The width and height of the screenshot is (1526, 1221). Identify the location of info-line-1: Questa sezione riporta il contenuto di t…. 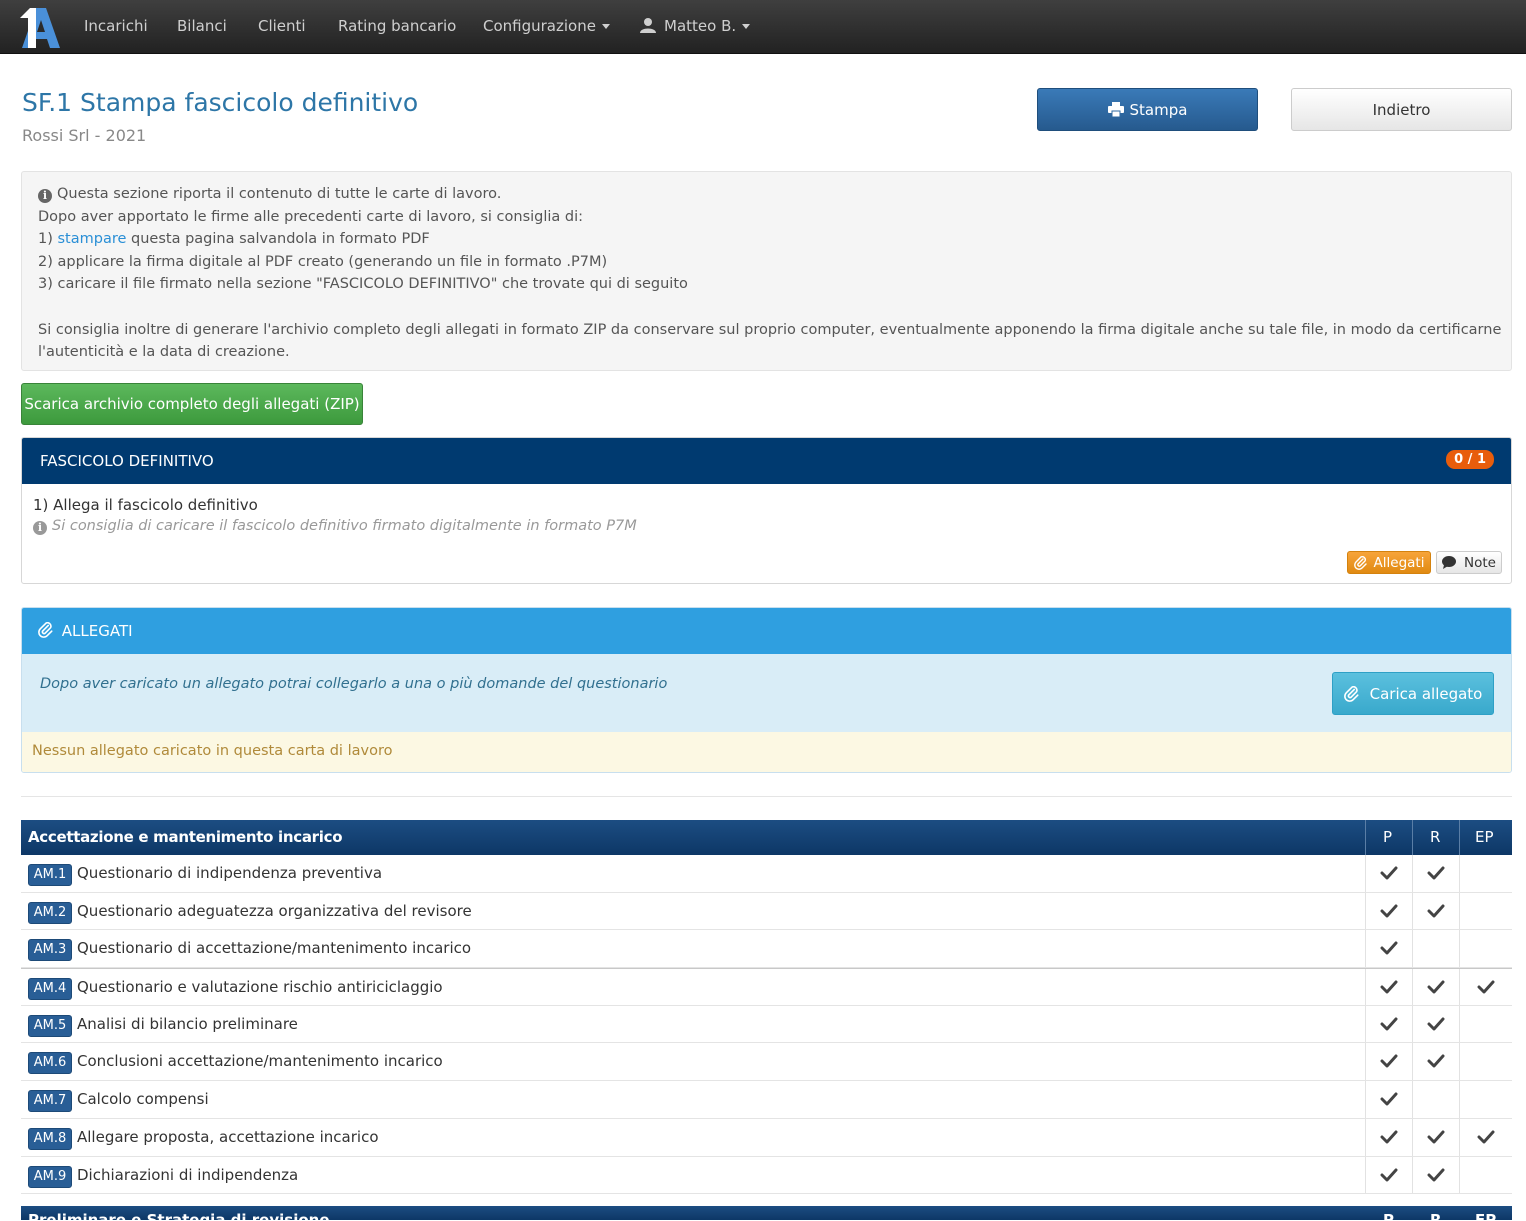
(279, 194).